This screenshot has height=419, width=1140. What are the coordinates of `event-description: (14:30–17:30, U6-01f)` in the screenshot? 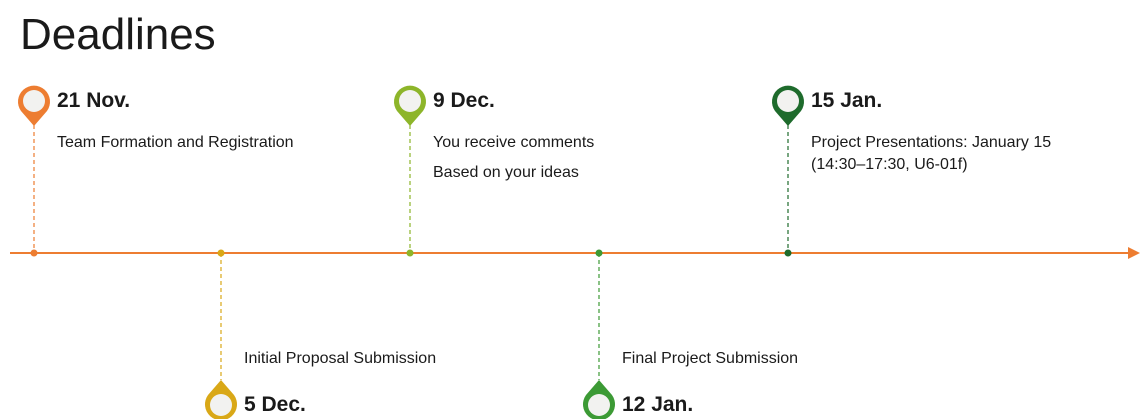 It's located at (889, 164).